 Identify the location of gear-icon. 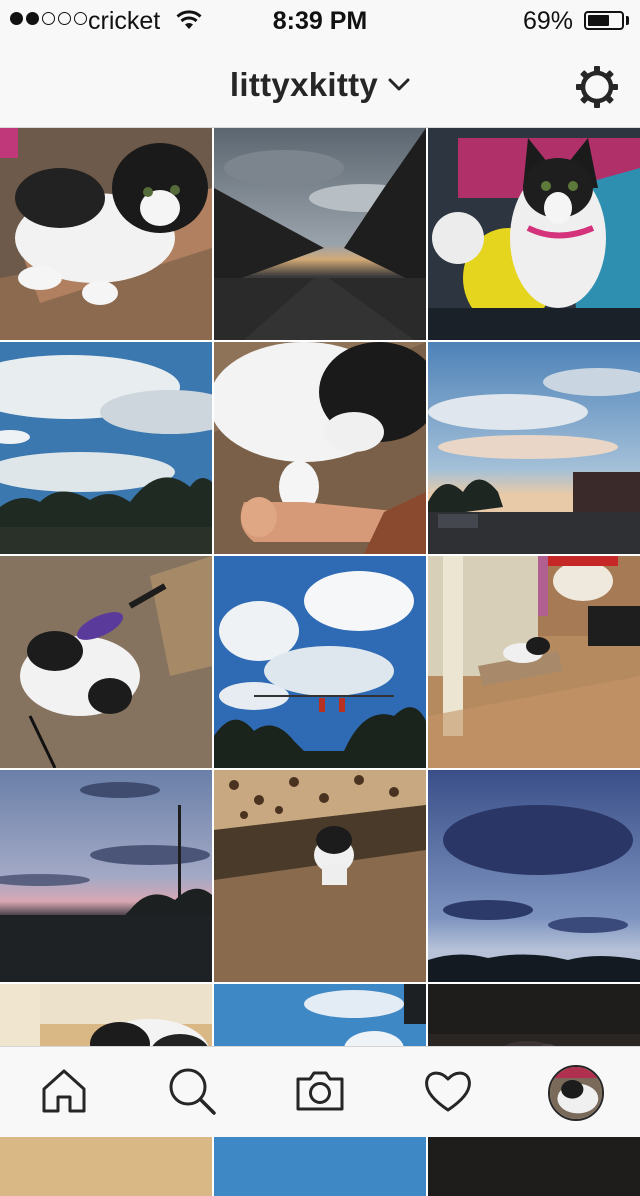
(597, 87).